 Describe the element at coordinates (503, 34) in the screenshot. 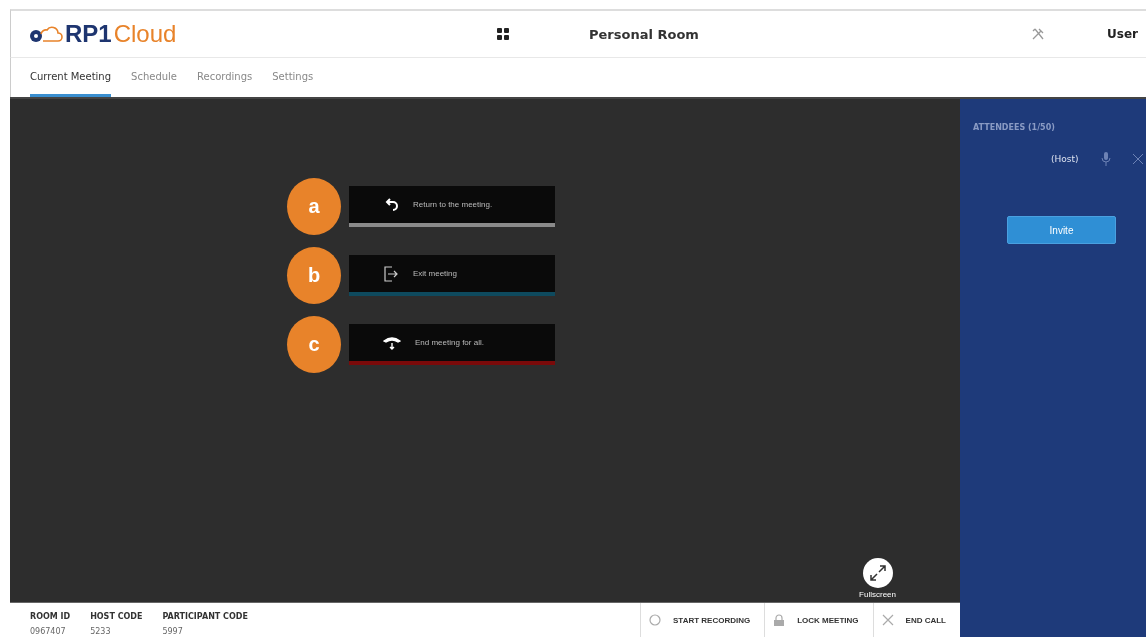

I see `grid-icon` at that location.